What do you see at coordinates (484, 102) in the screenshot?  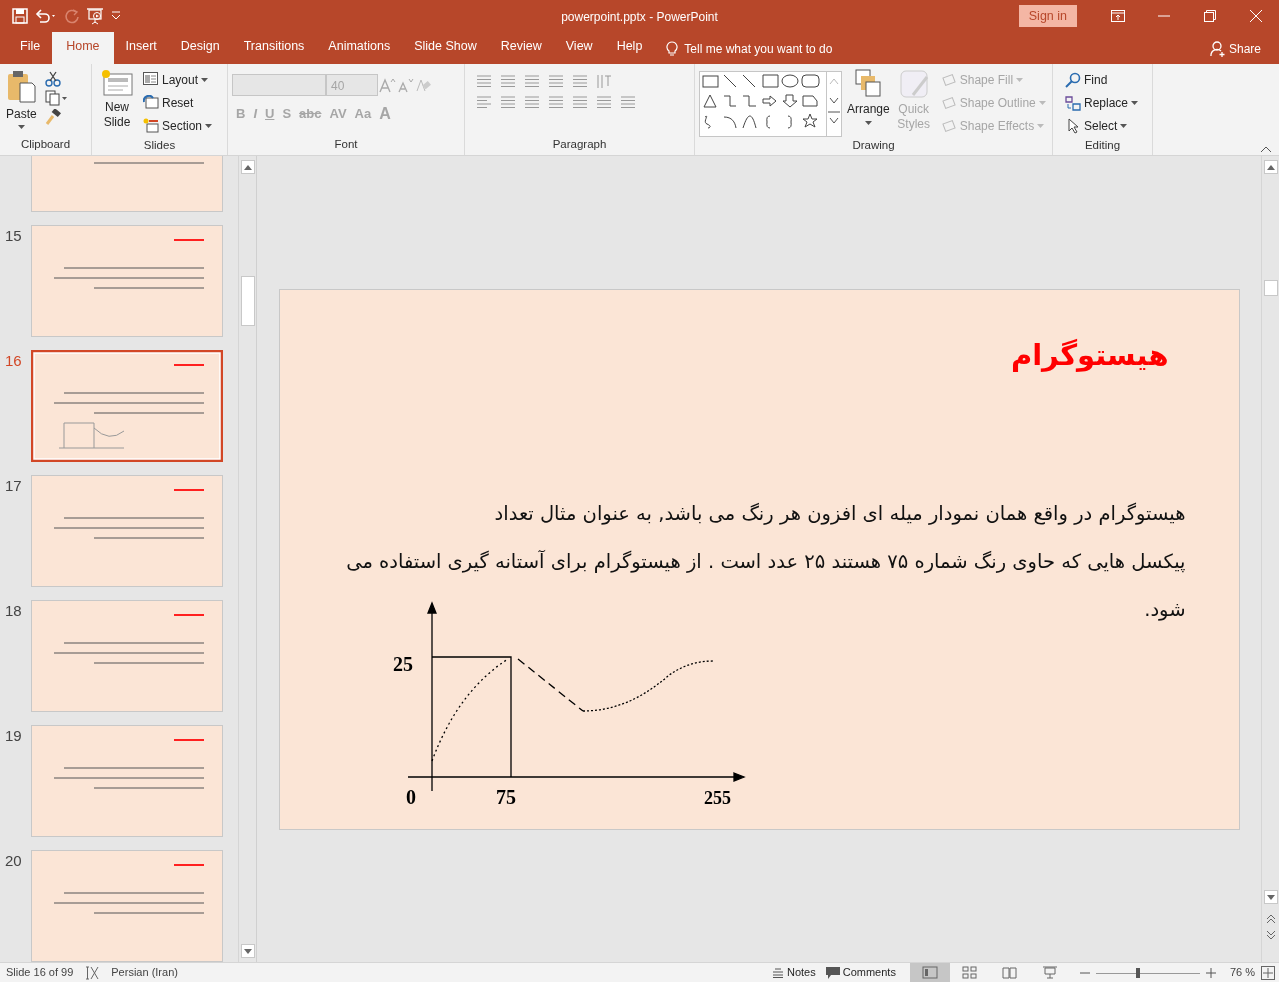 I see `align-left-icon` at bounding box center [484, 102].